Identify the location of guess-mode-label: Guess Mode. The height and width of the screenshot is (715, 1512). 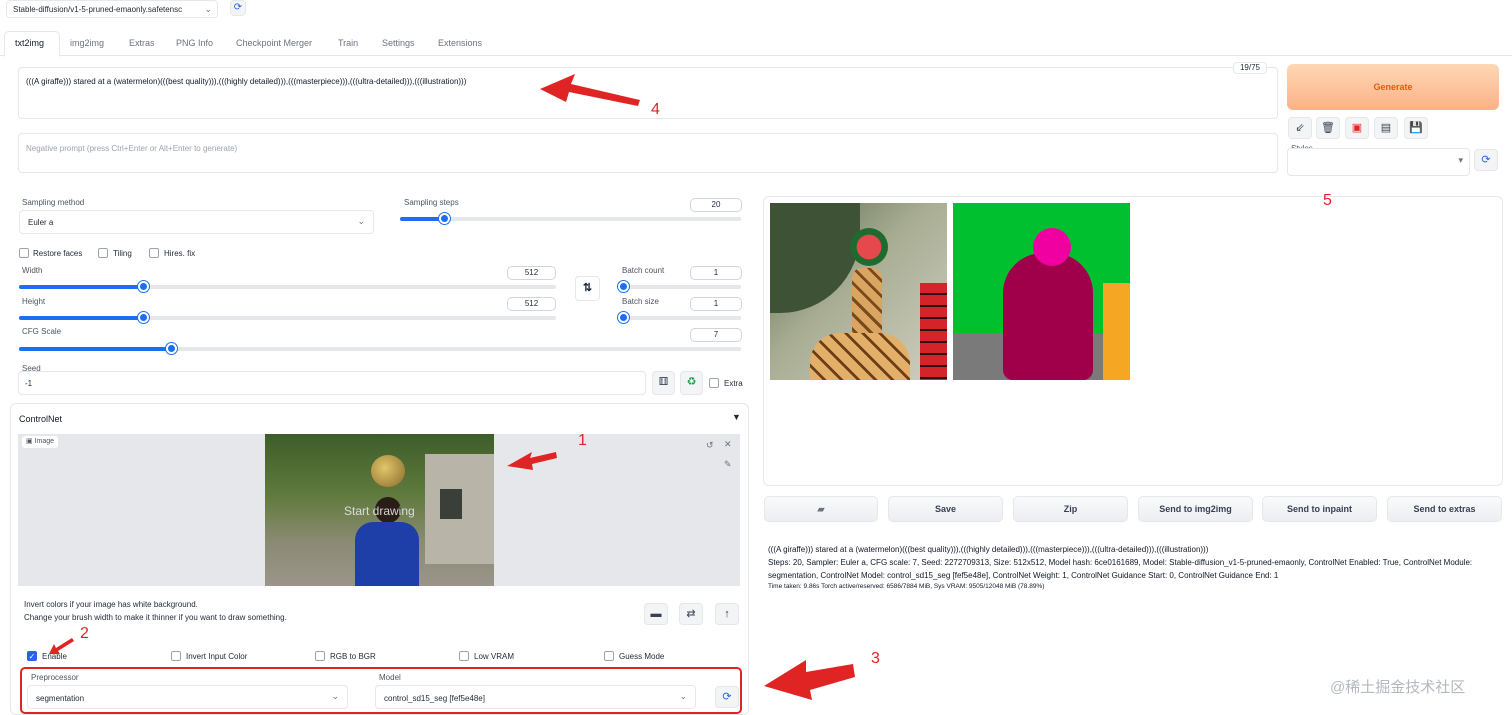
(642, 656).